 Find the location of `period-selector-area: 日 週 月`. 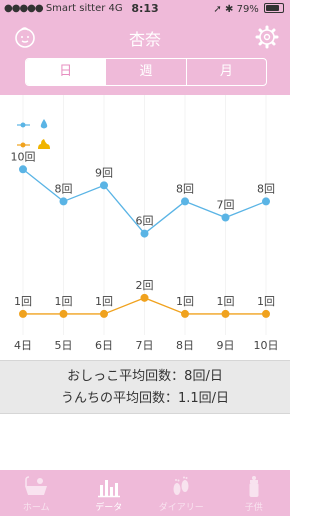

period-selector-area: 日 週 月 is located at coordinates (145, 76).